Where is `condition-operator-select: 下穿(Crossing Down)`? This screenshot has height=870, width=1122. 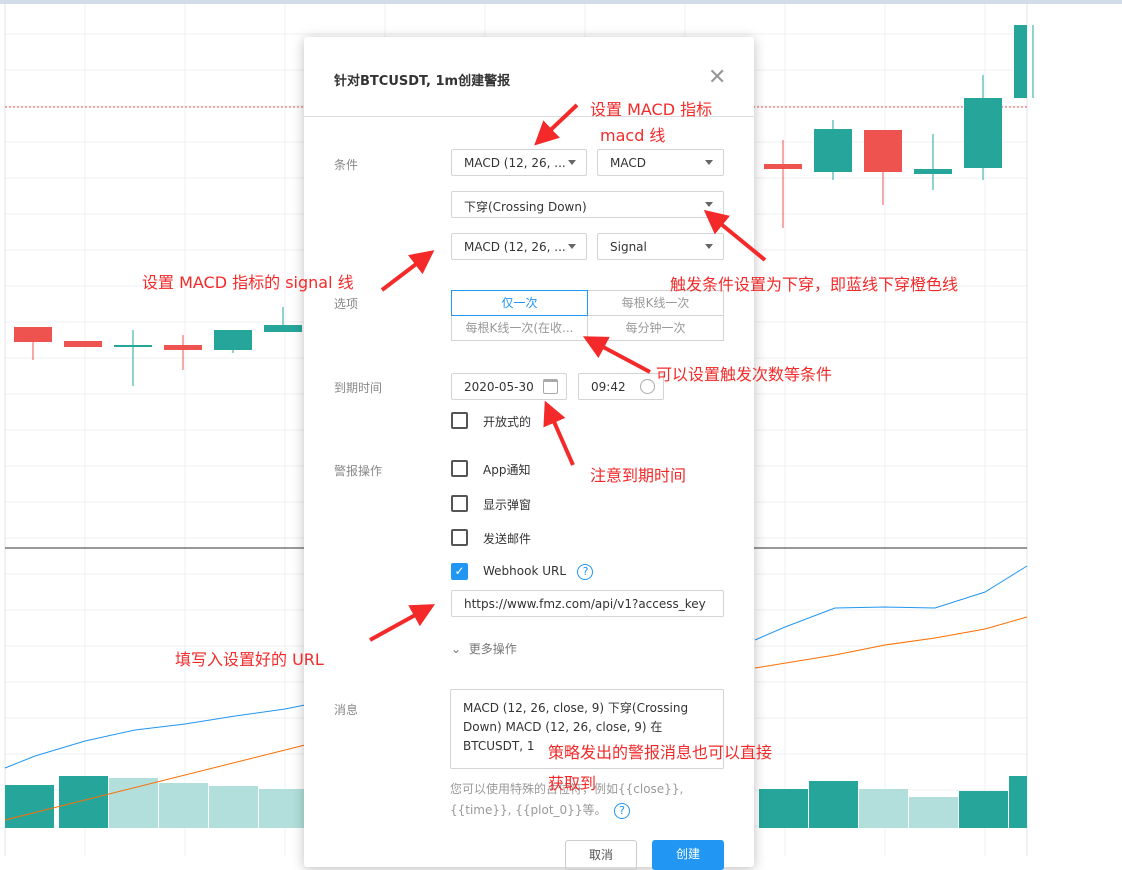
condition-operator-select: 下穿(Crossing Down) is located at coordinates (587, 204).